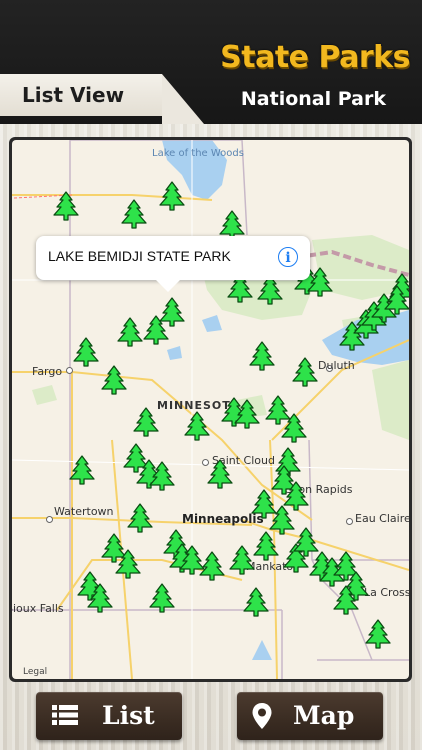  Describe the element at coordinates (49, 519) in the screenshot. I see `city-dot-watertown` at that location.